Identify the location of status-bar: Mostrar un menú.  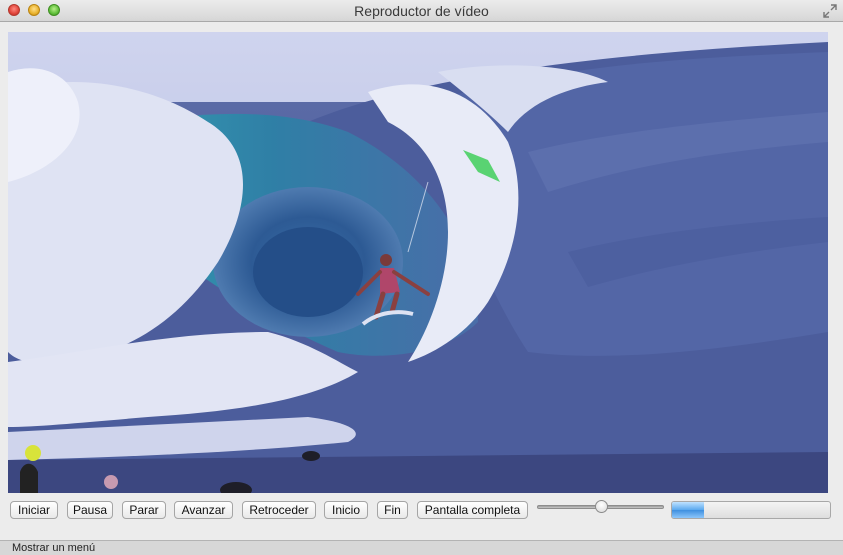
(421, 547).